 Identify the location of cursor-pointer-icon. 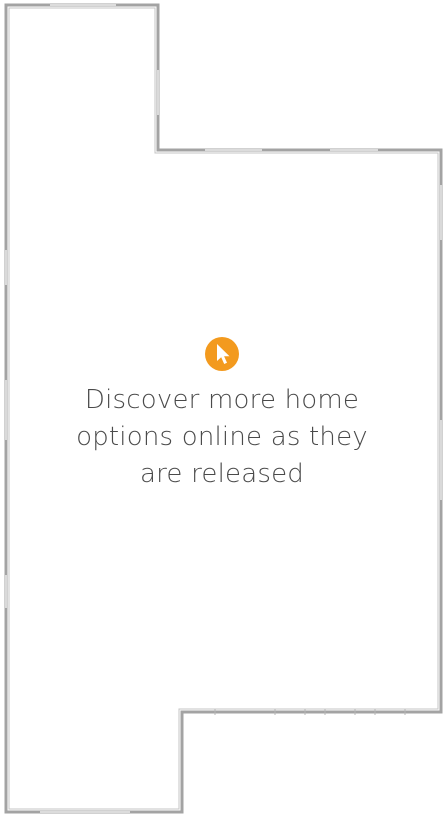
(222, 354).